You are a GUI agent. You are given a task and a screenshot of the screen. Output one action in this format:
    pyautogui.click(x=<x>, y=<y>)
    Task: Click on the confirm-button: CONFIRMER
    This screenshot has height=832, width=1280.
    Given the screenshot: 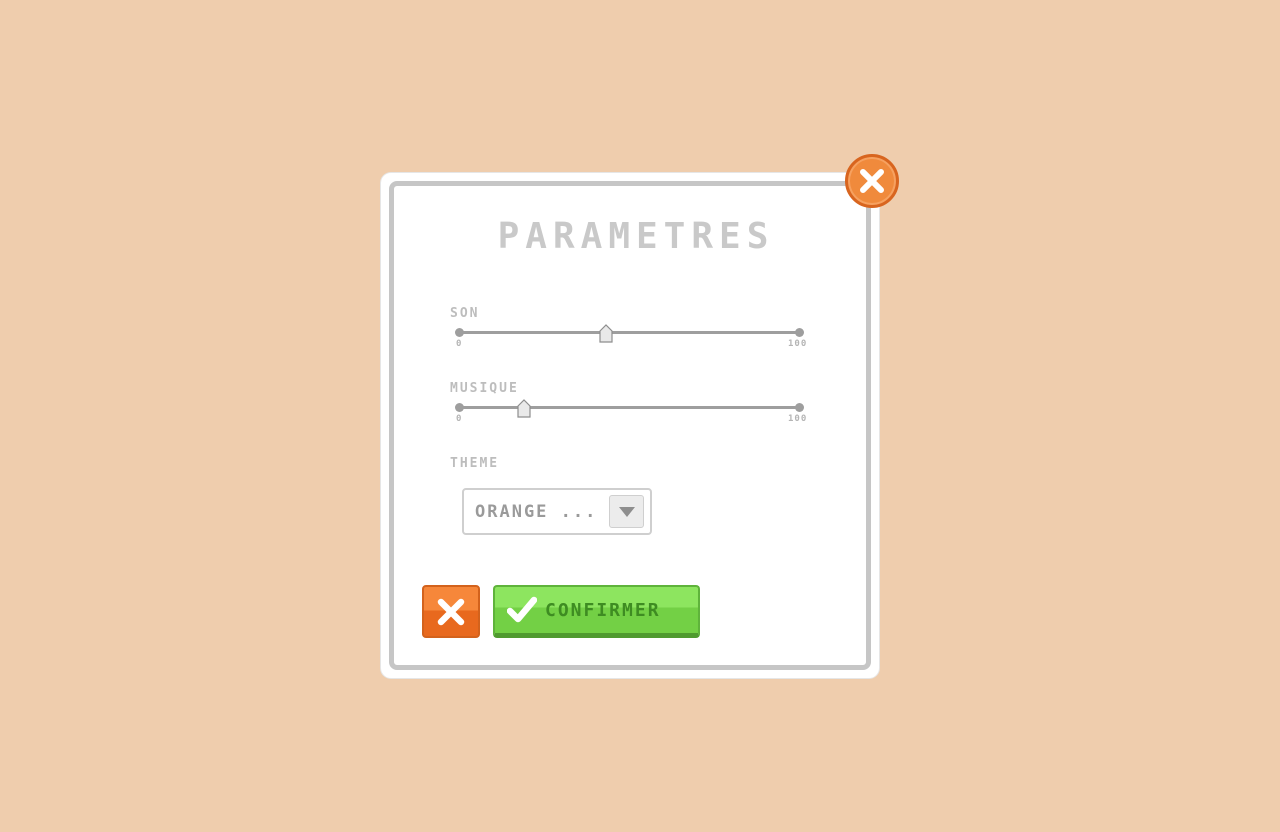 What is the action you would take?
    pyautogui.click(x=596, y=611)
    